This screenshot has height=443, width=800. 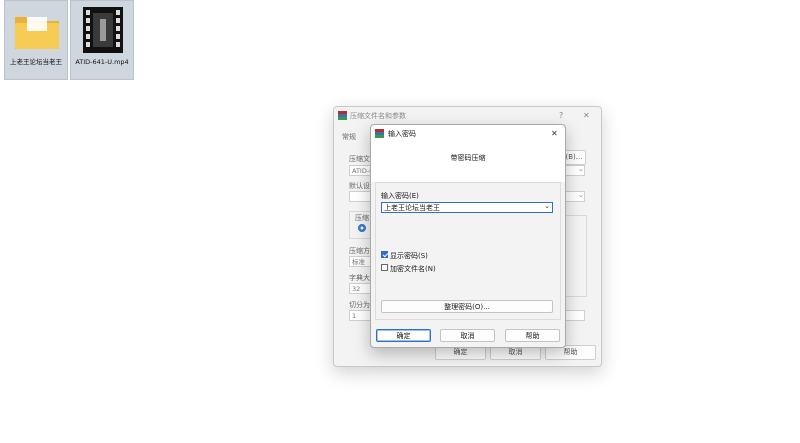 What do you see at coordinates (384, 254) in the screenshot?
I see `show-password-checkbox` at bounding box center [384, 254].